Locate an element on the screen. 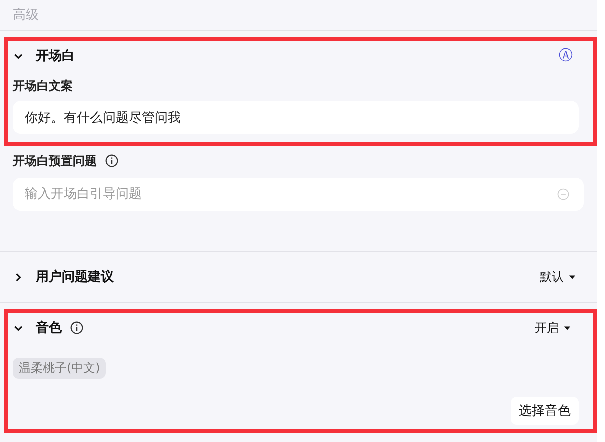 The height and width of the screenshot is (442, 605). section-title: 开场白 is located at coordinates (55, 56).